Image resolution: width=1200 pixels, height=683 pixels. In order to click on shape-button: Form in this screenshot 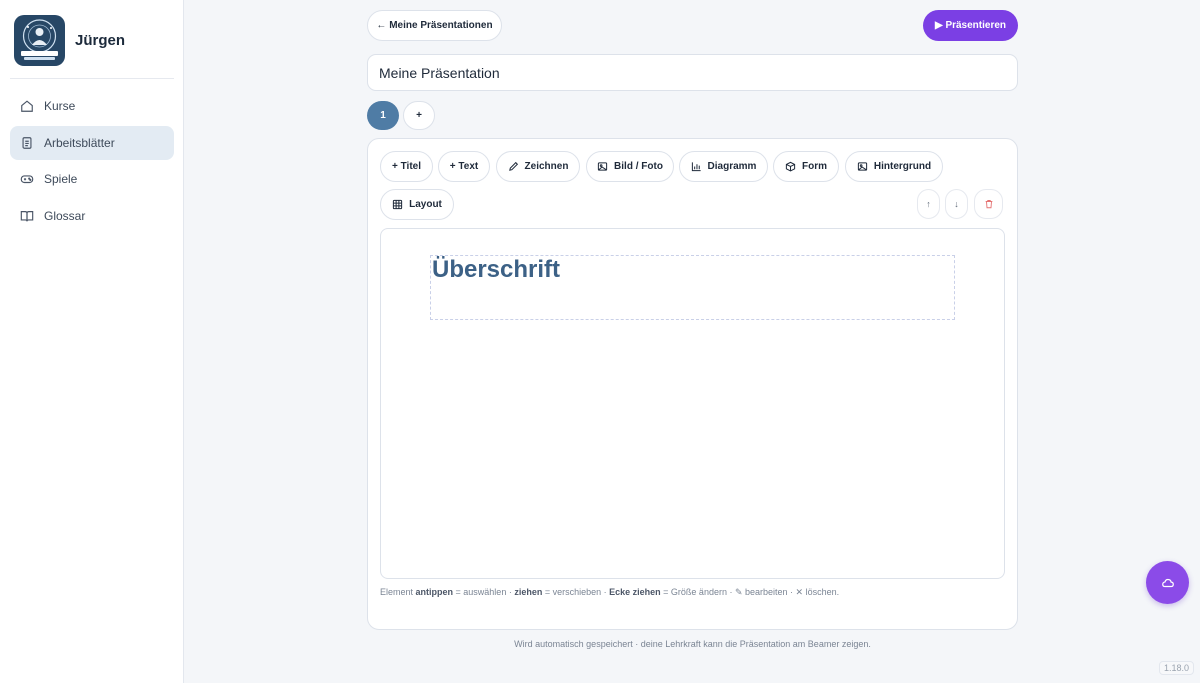, I will do `click(806, 166)`.